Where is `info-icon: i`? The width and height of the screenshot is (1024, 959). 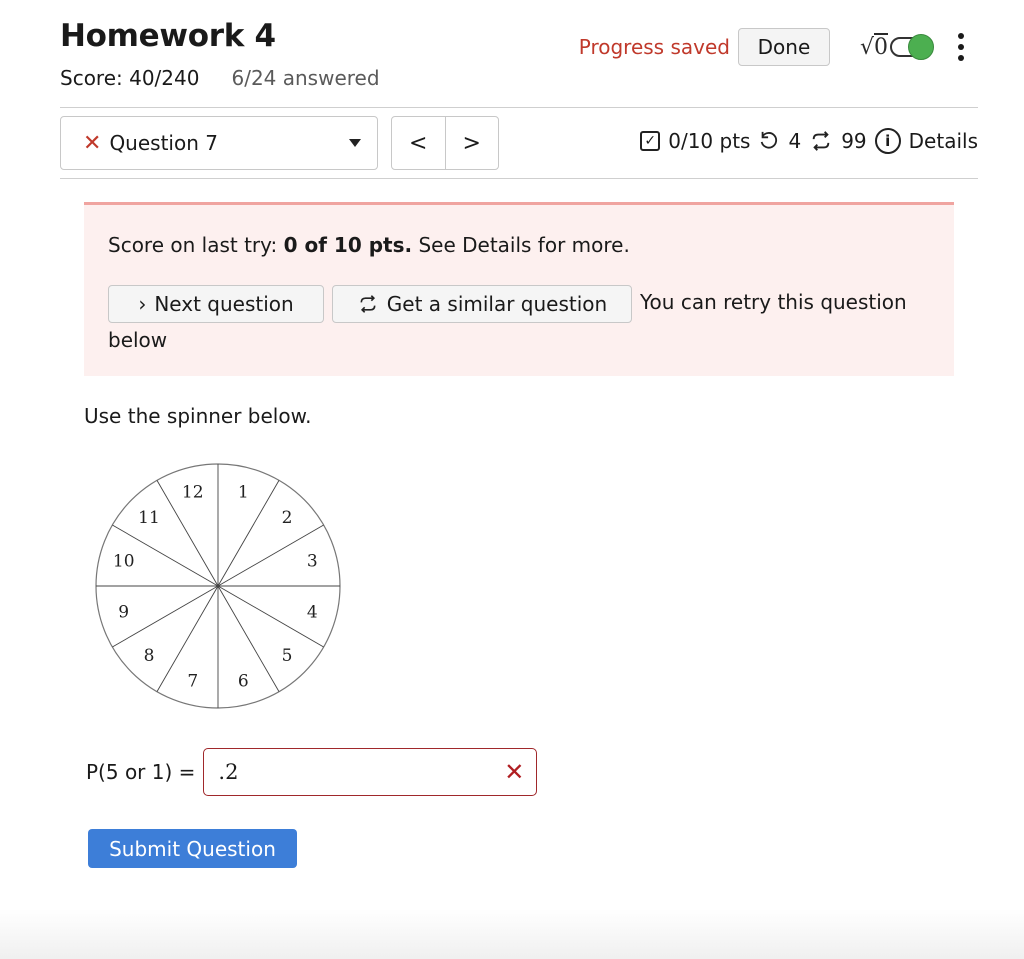
info-icon: i is located at coordinates (887, 141).